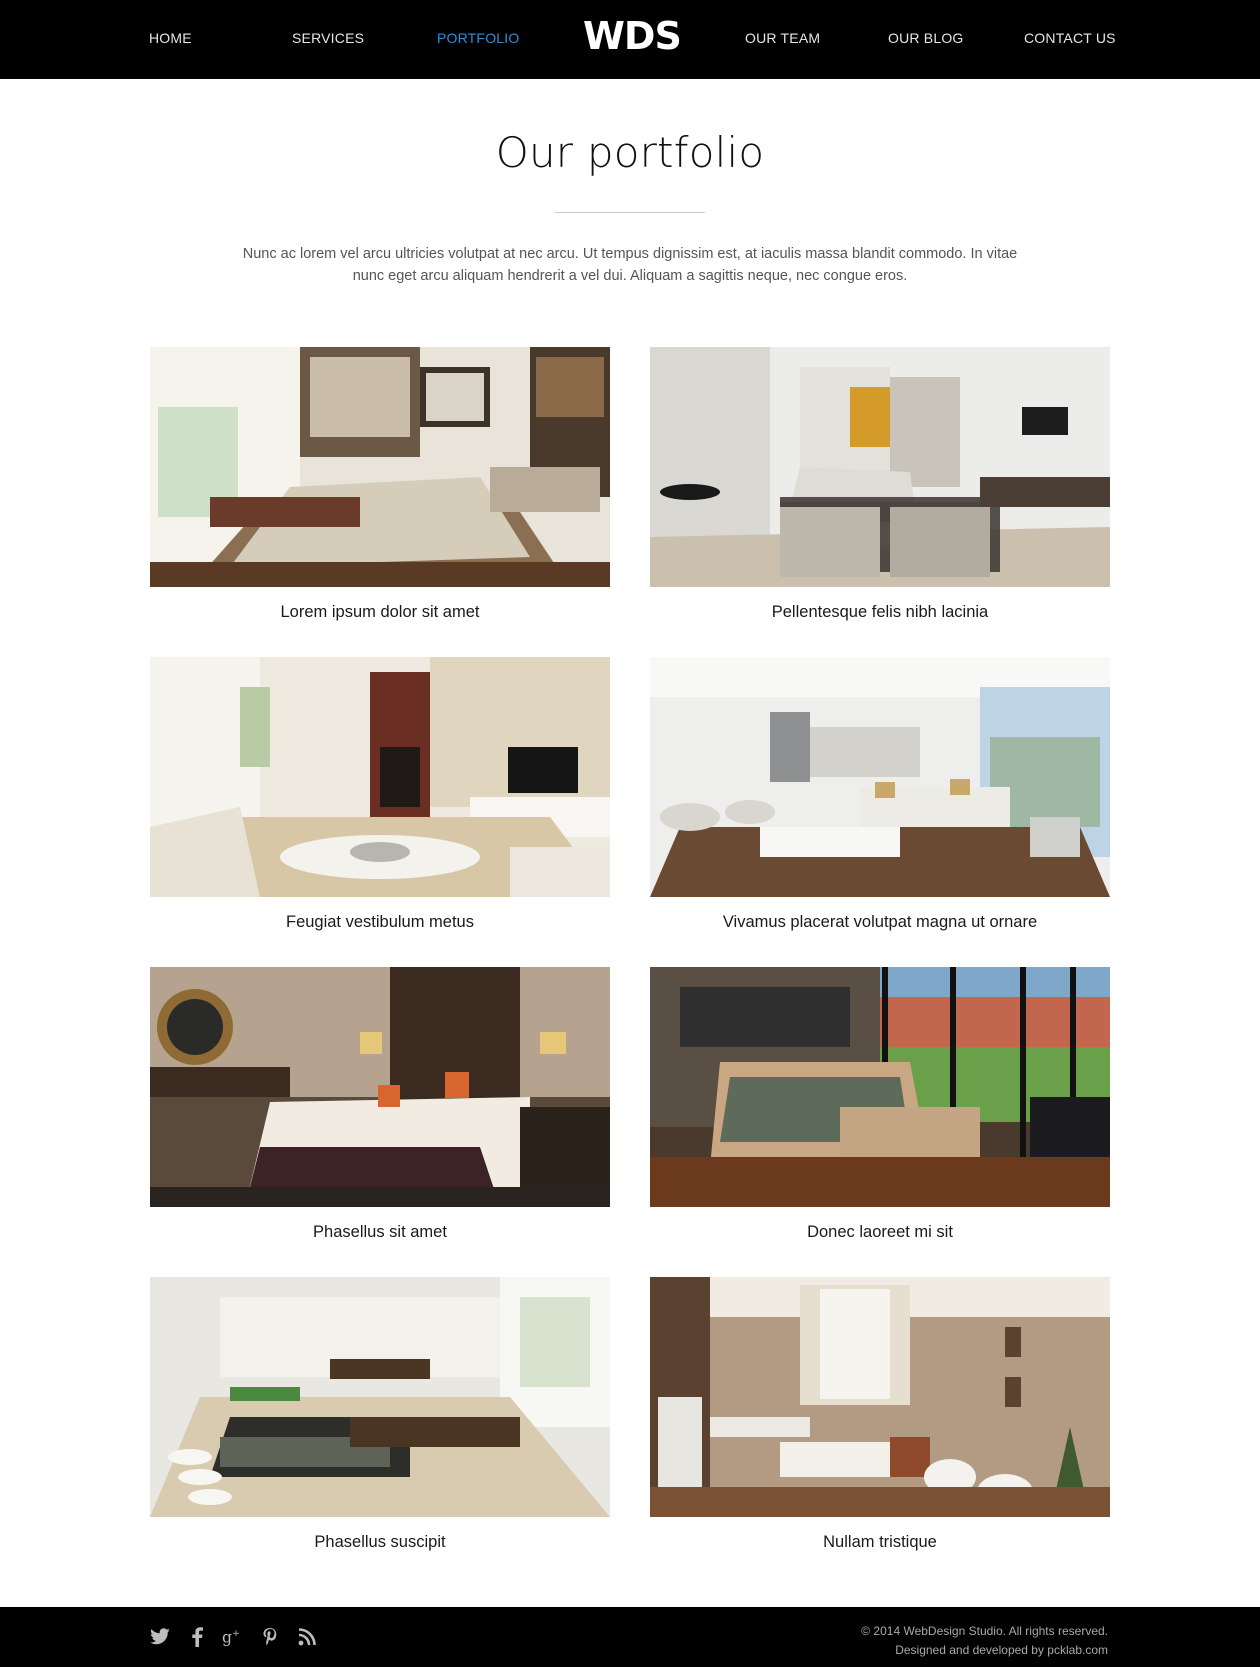 The height and width of the screenshot is (1667, 1260). I want to click on nav-contact-us: CONTACT US, so click(1070, 38).